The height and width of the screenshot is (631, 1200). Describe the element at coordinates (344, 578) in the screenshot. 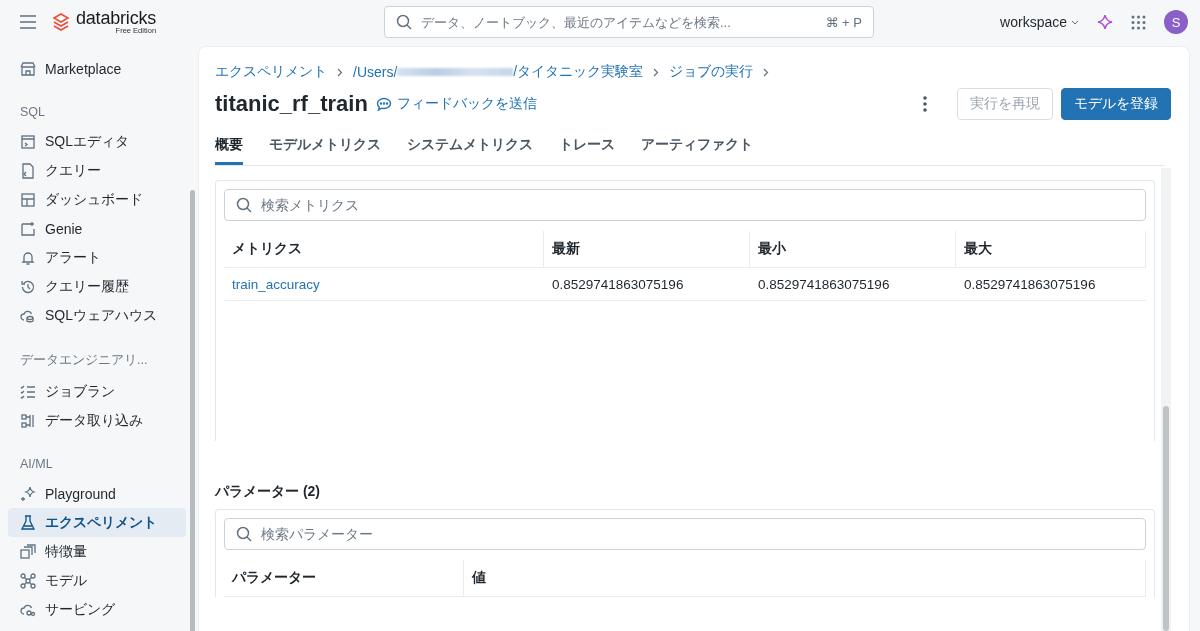

I see `column-header: パラメーター` at that location.